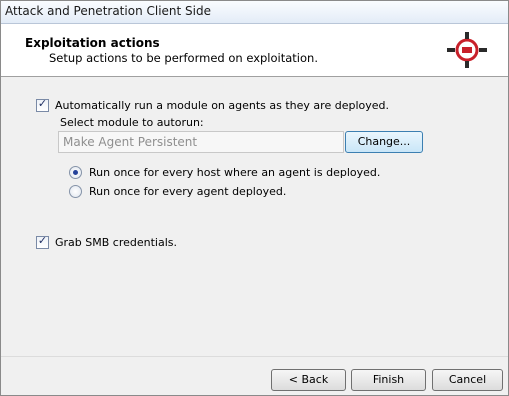 The height and width of the screenshot is (396, 509). What do you see at coordinates (132, 122) in the screenshot?
I see `select-module-label: Select module to autorun:` at bounding box center [132, 122].